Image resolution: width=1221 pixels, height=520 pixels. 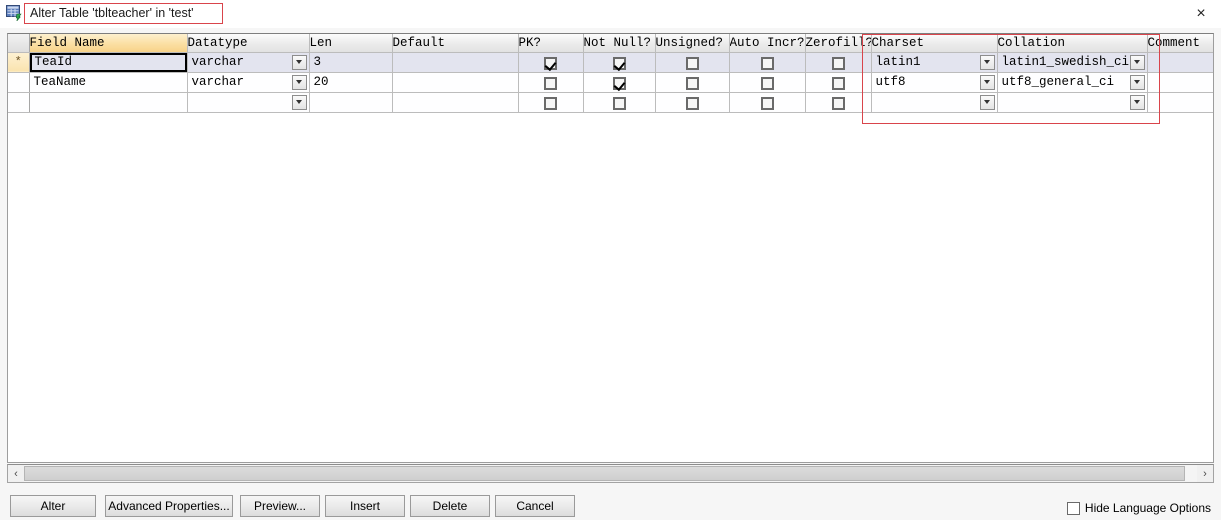 What do you see at coordinates (934, 82) in the screenshot?
I see `combo-charset: utf8` at bounding box center [934, 82].